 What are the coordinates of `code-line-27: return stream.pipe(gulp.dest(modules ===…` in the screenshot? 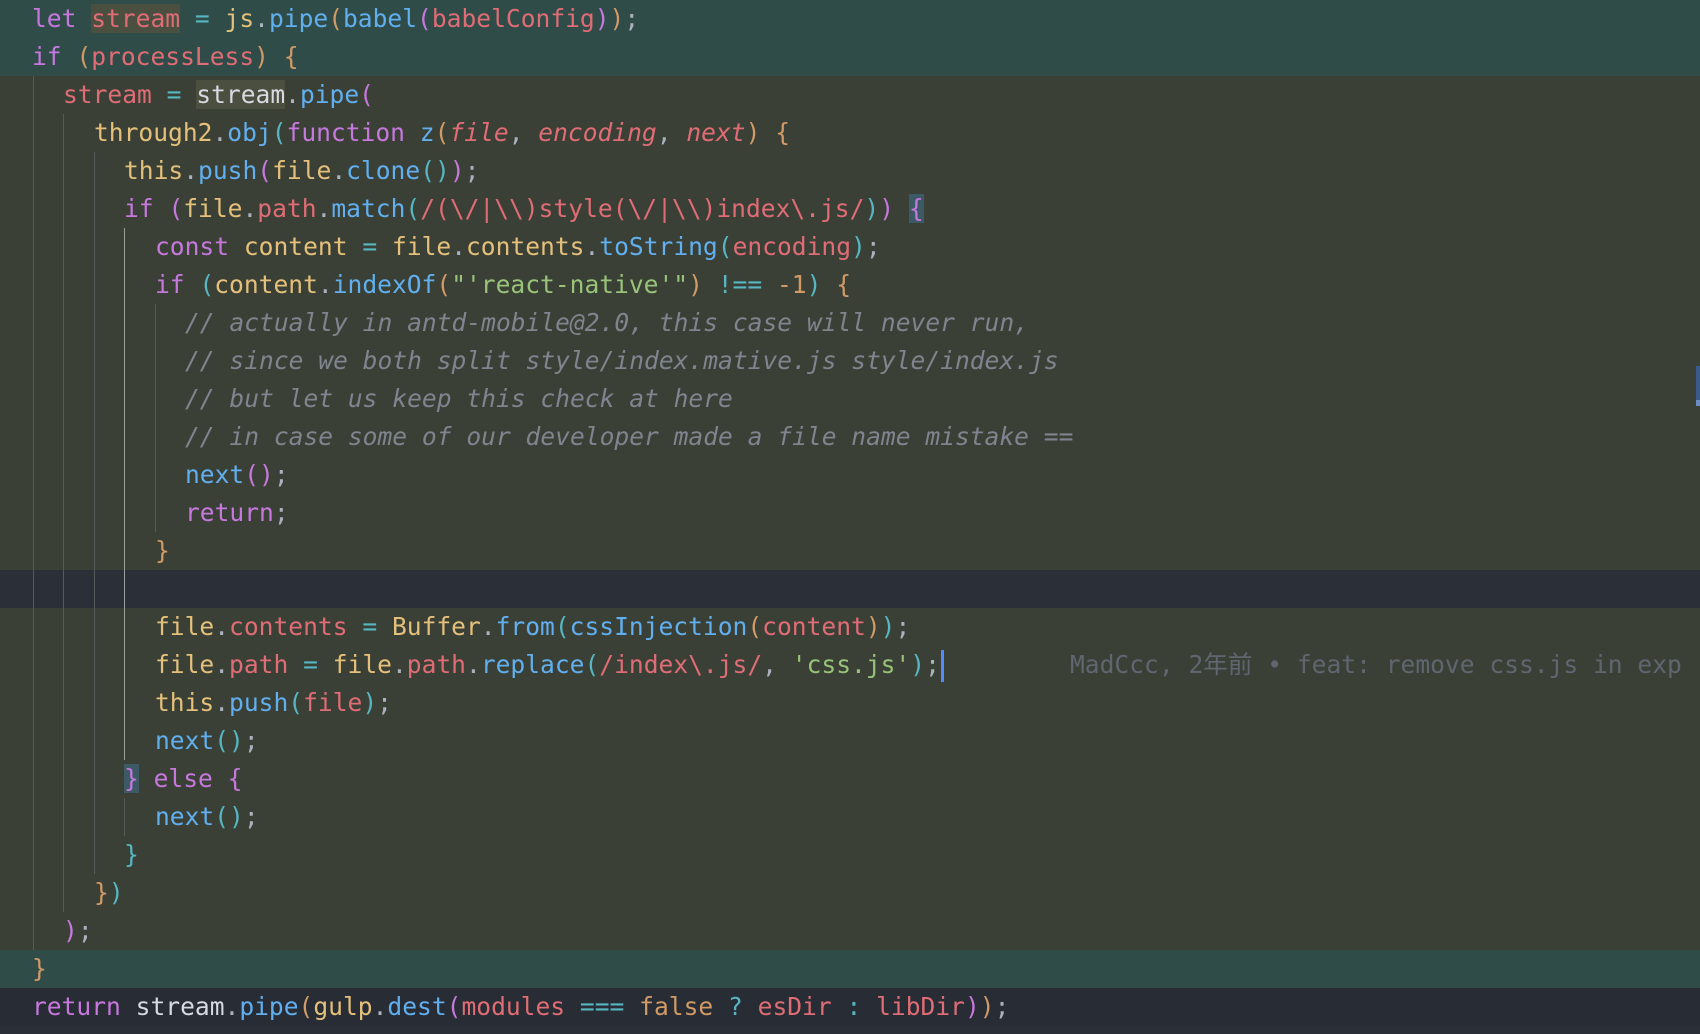 It's located at (850, 1007).